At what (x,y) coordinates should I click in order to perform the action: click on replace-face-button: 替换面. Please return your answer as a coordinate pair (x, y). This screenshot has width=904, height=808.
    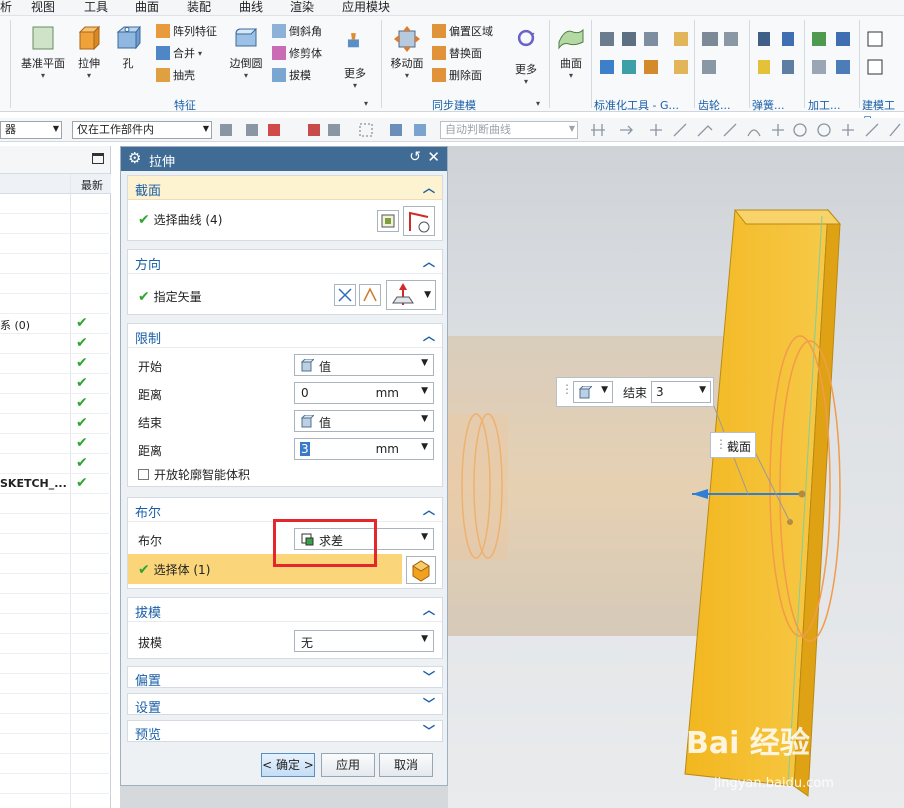
    Looking at the image, I should click on (457, 53).